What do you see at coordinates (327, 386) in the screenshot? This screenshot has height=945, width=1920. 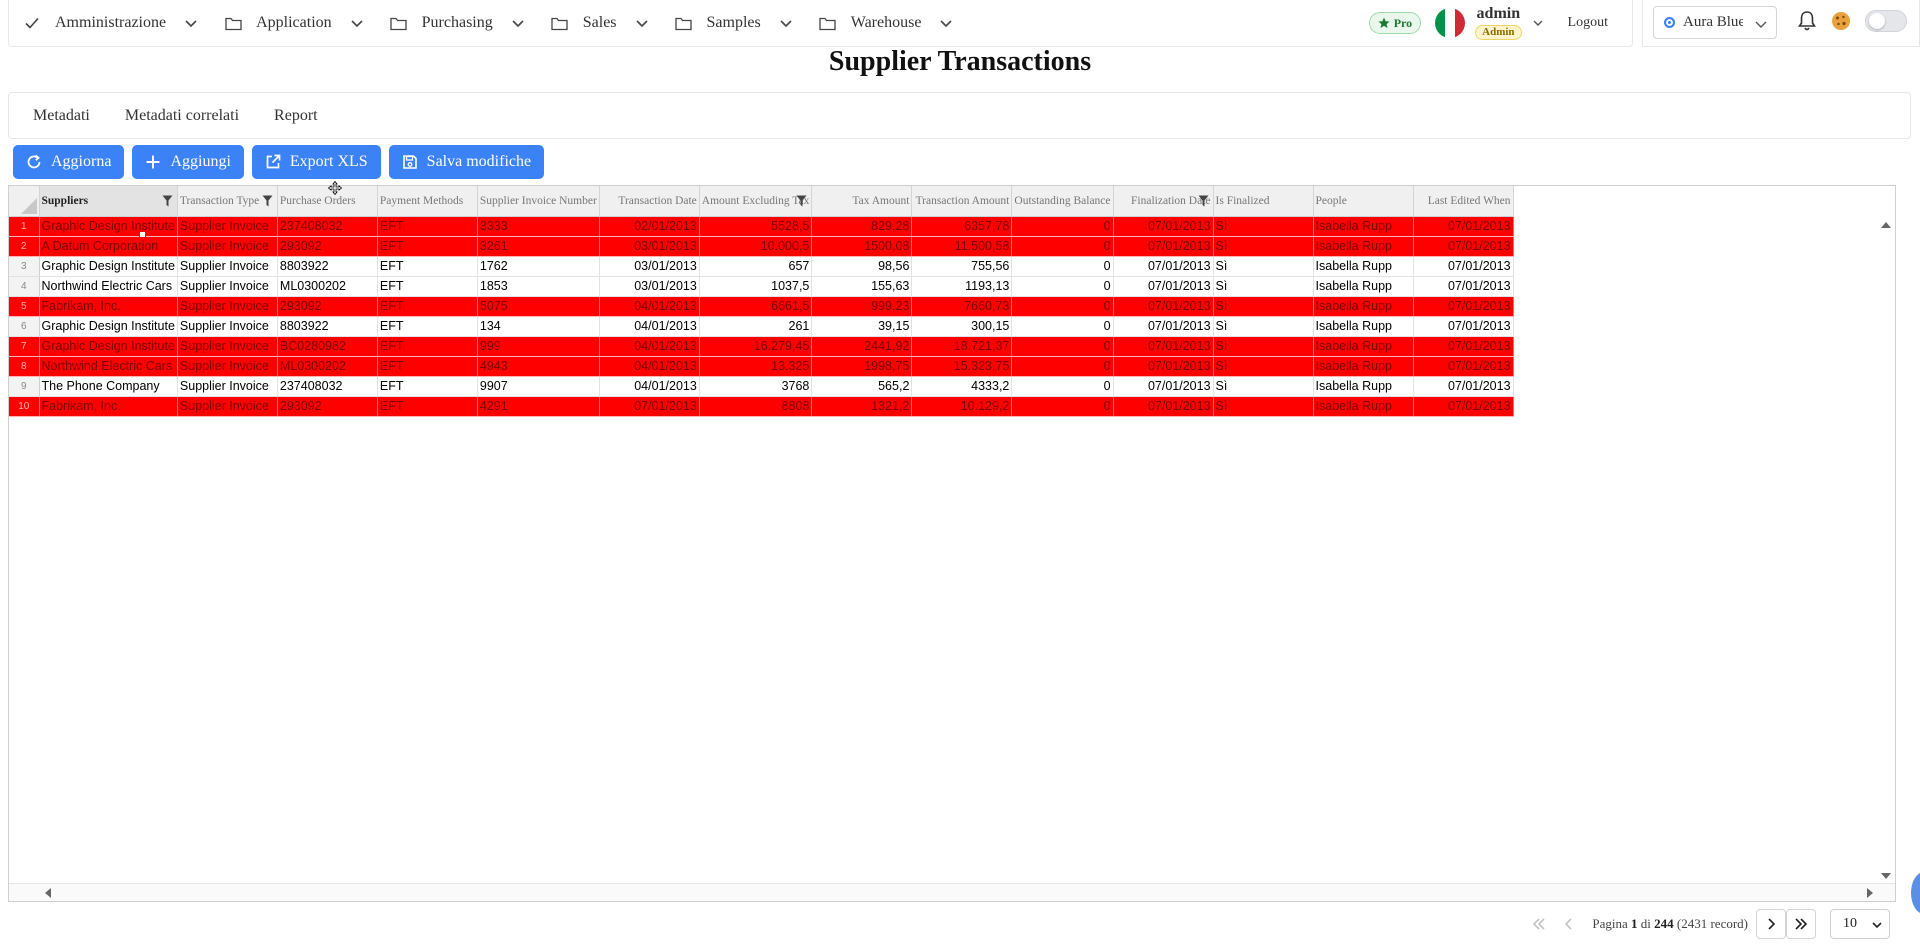 I see `table-cell: 237408032` at bounding box center [327, 386].